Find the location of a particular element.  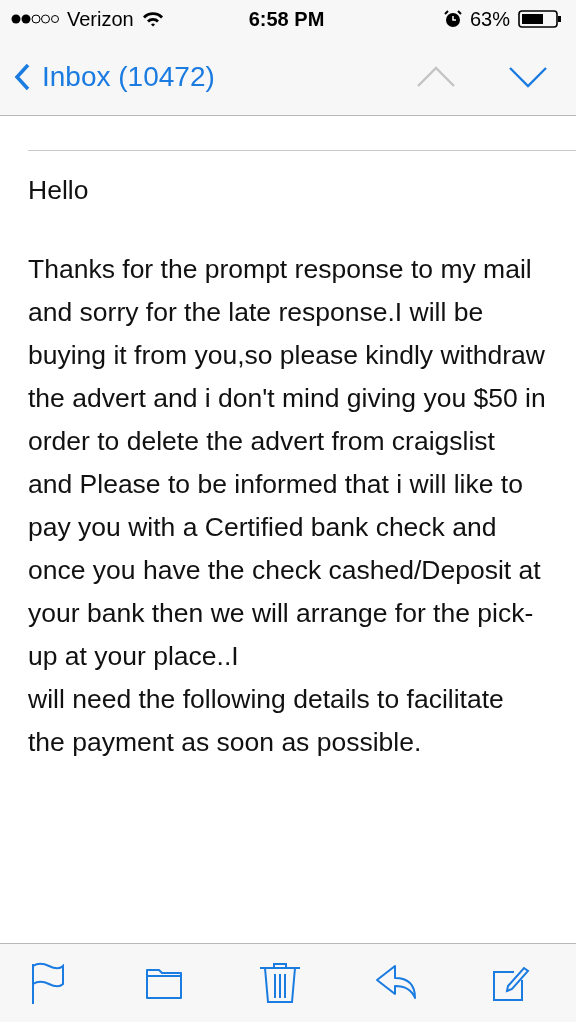

wifi-icon is located at coordinates (152, 19).